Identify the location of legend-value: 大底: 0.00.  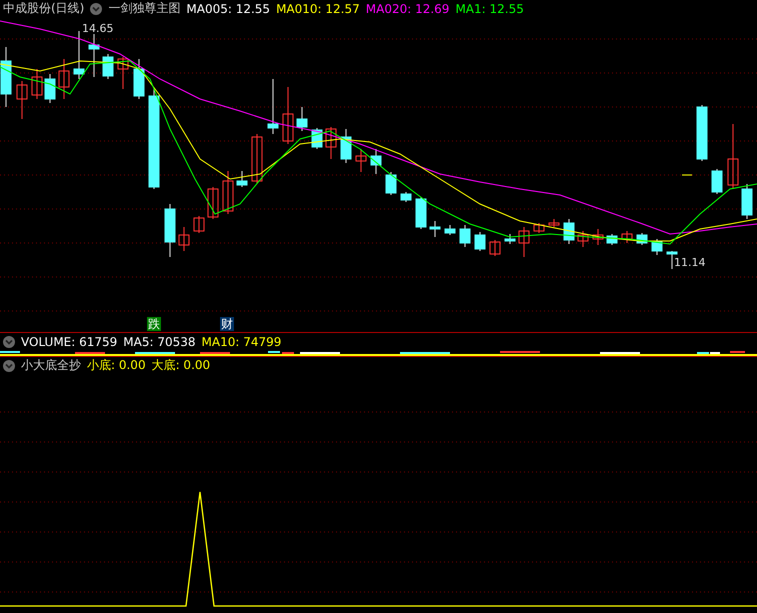
(181, 365).